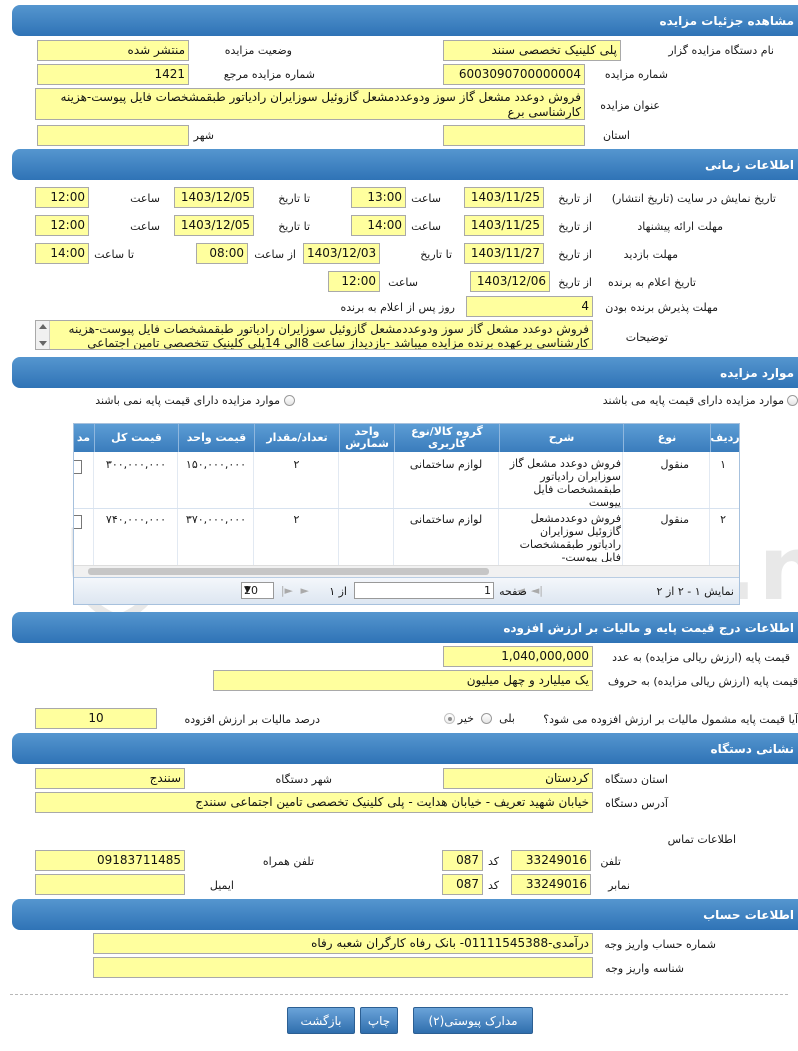 The image size is (798, 1051). Describe the element at coordinates (62, 225) in the screenshot. I see `offer-to-time-field: 12:00` at that location.